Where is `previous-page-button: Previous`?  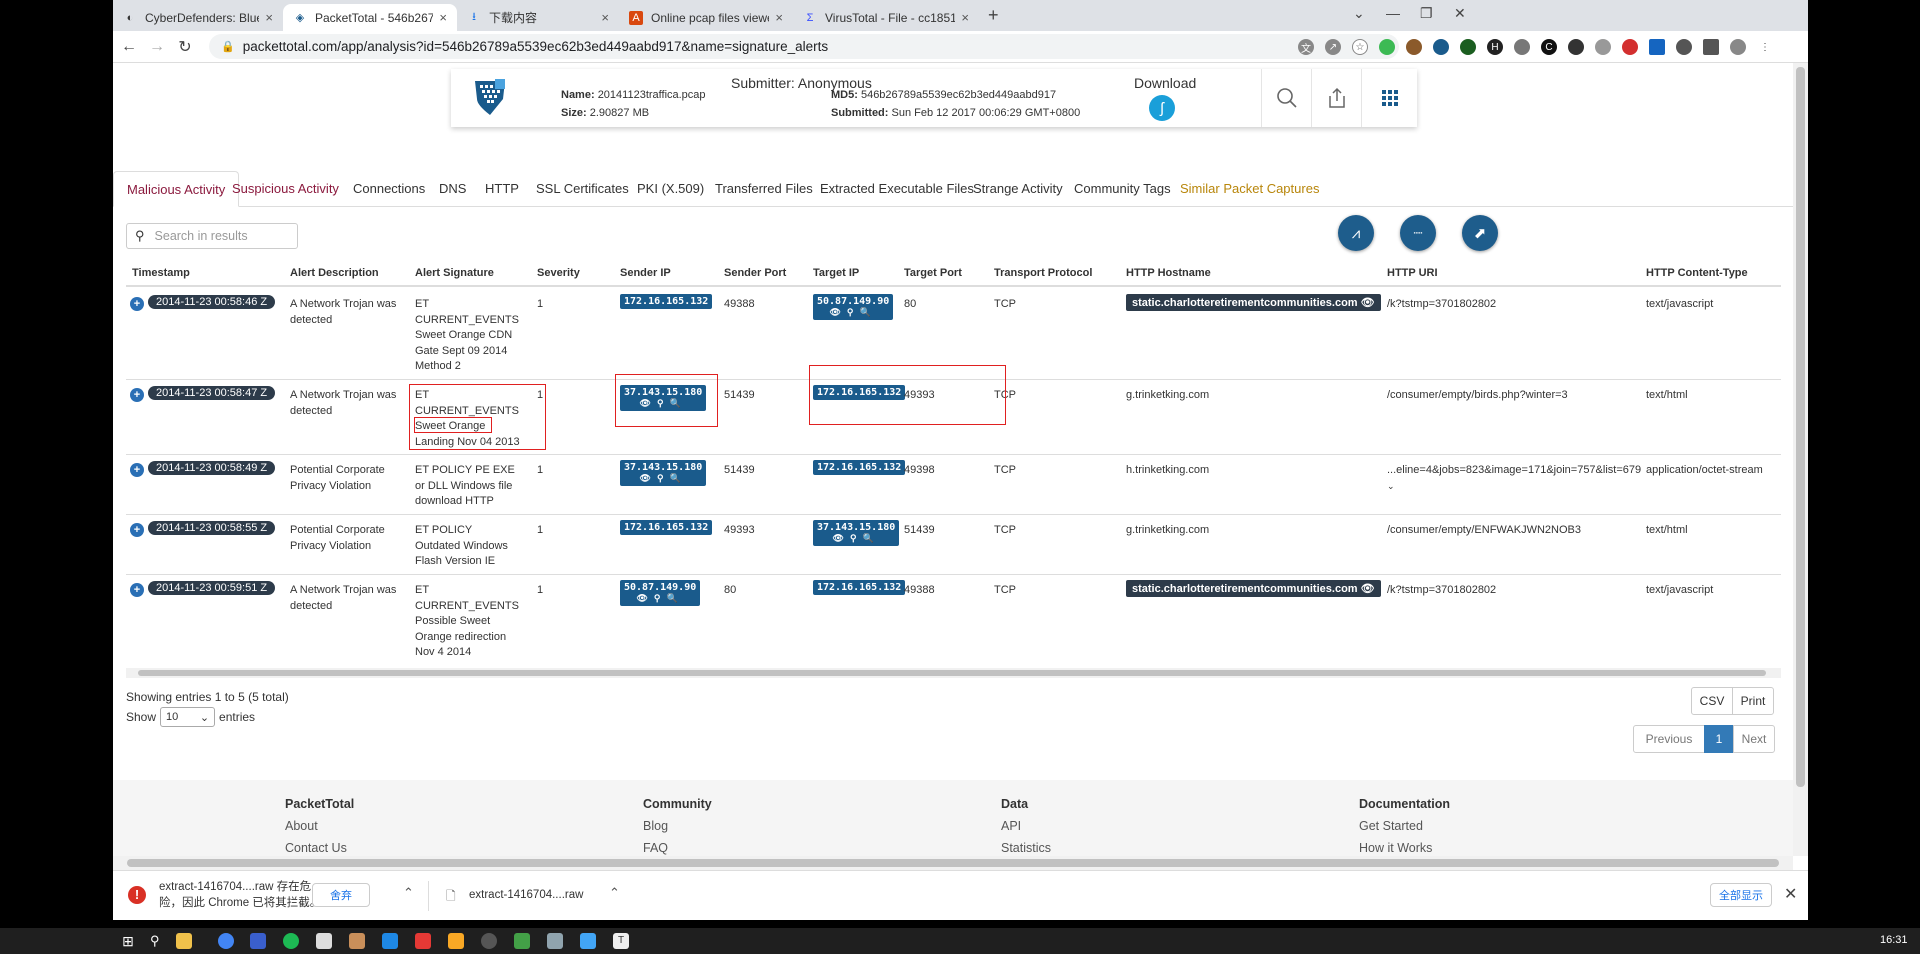
previous-page-button: Previous is located at coordinates (1669, 739).